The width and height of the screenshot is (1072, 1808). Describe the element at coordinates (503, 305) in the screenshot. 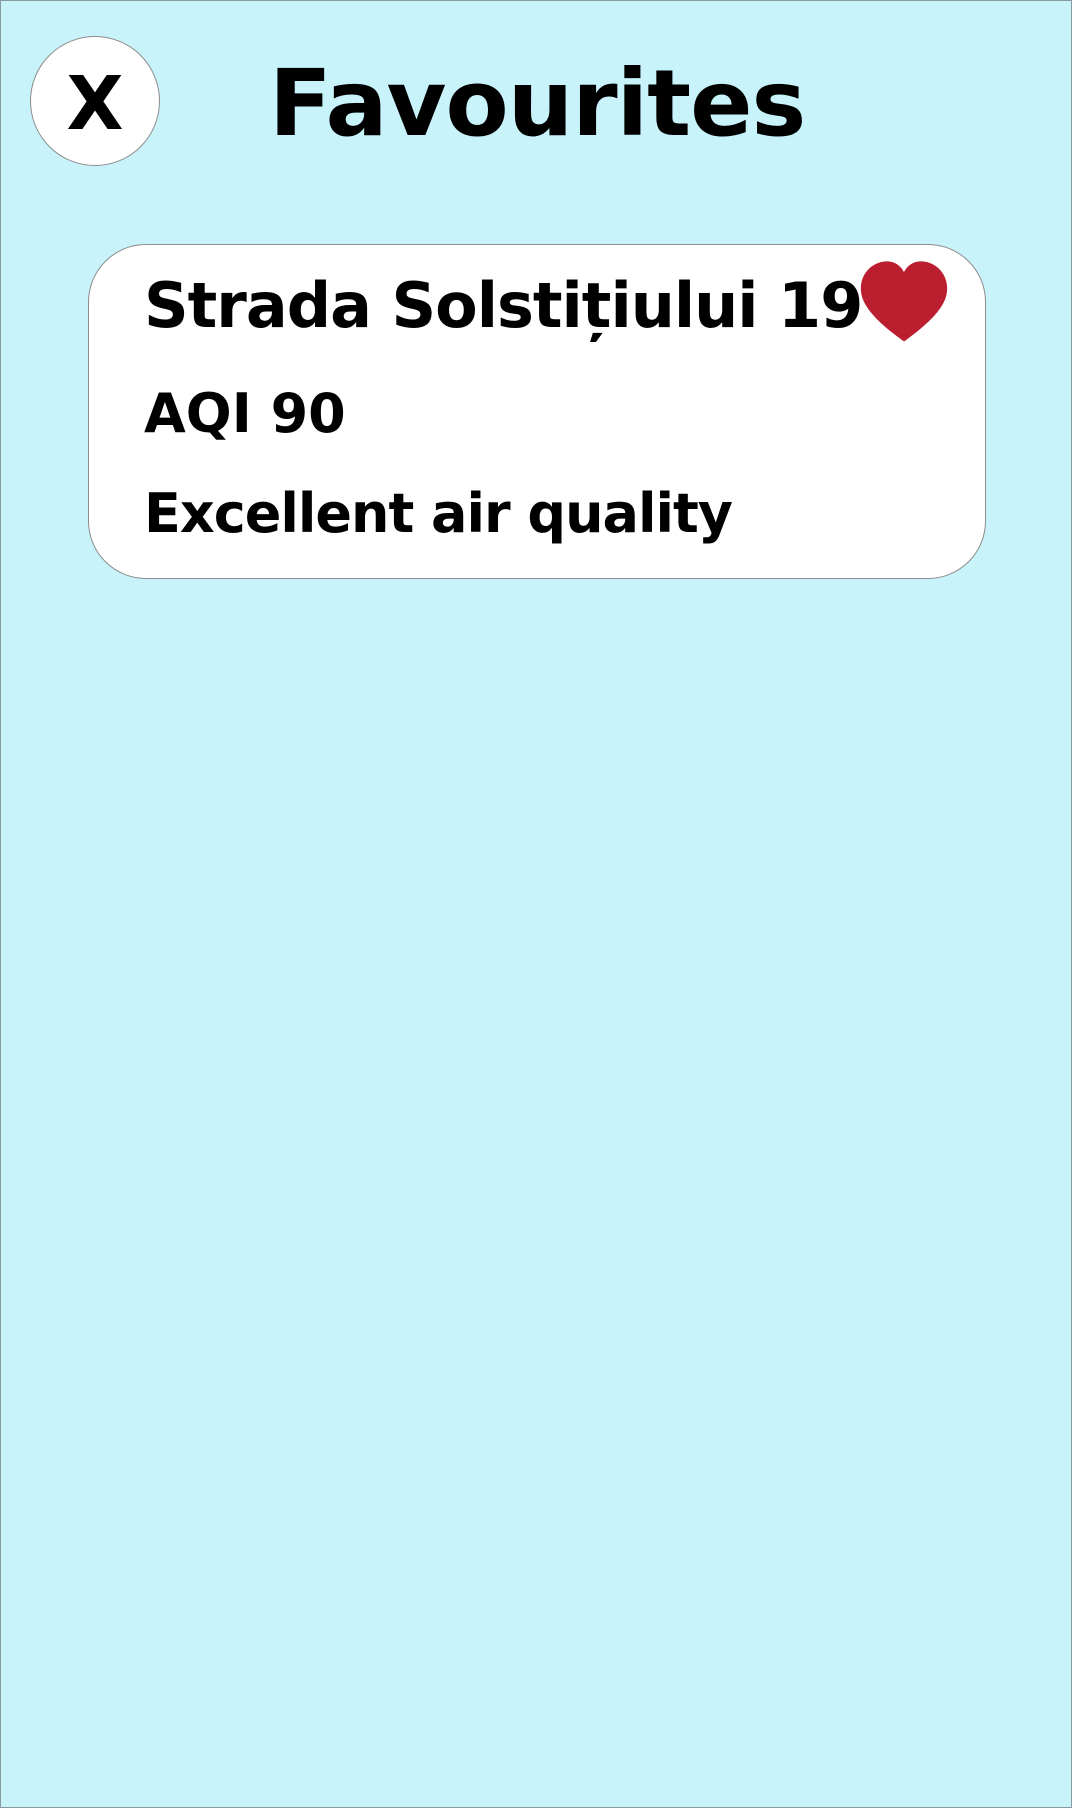

I see `favourite-location: Strada Solstițiului 19` at that location.